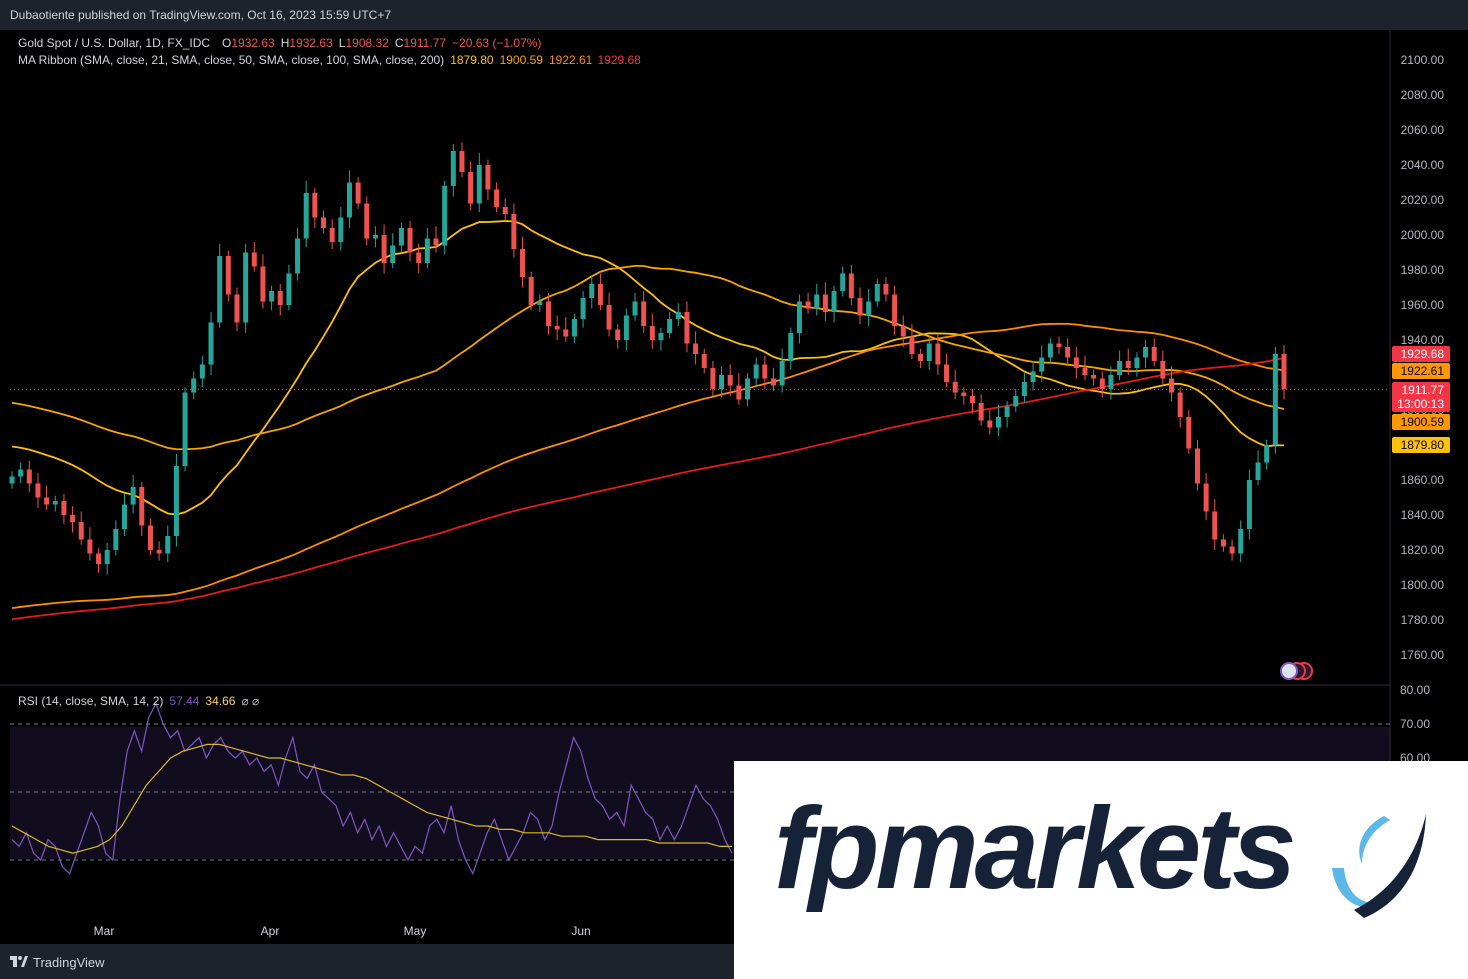  I want to click on rsi-axis-label: 80.00, so click(1415, 690).